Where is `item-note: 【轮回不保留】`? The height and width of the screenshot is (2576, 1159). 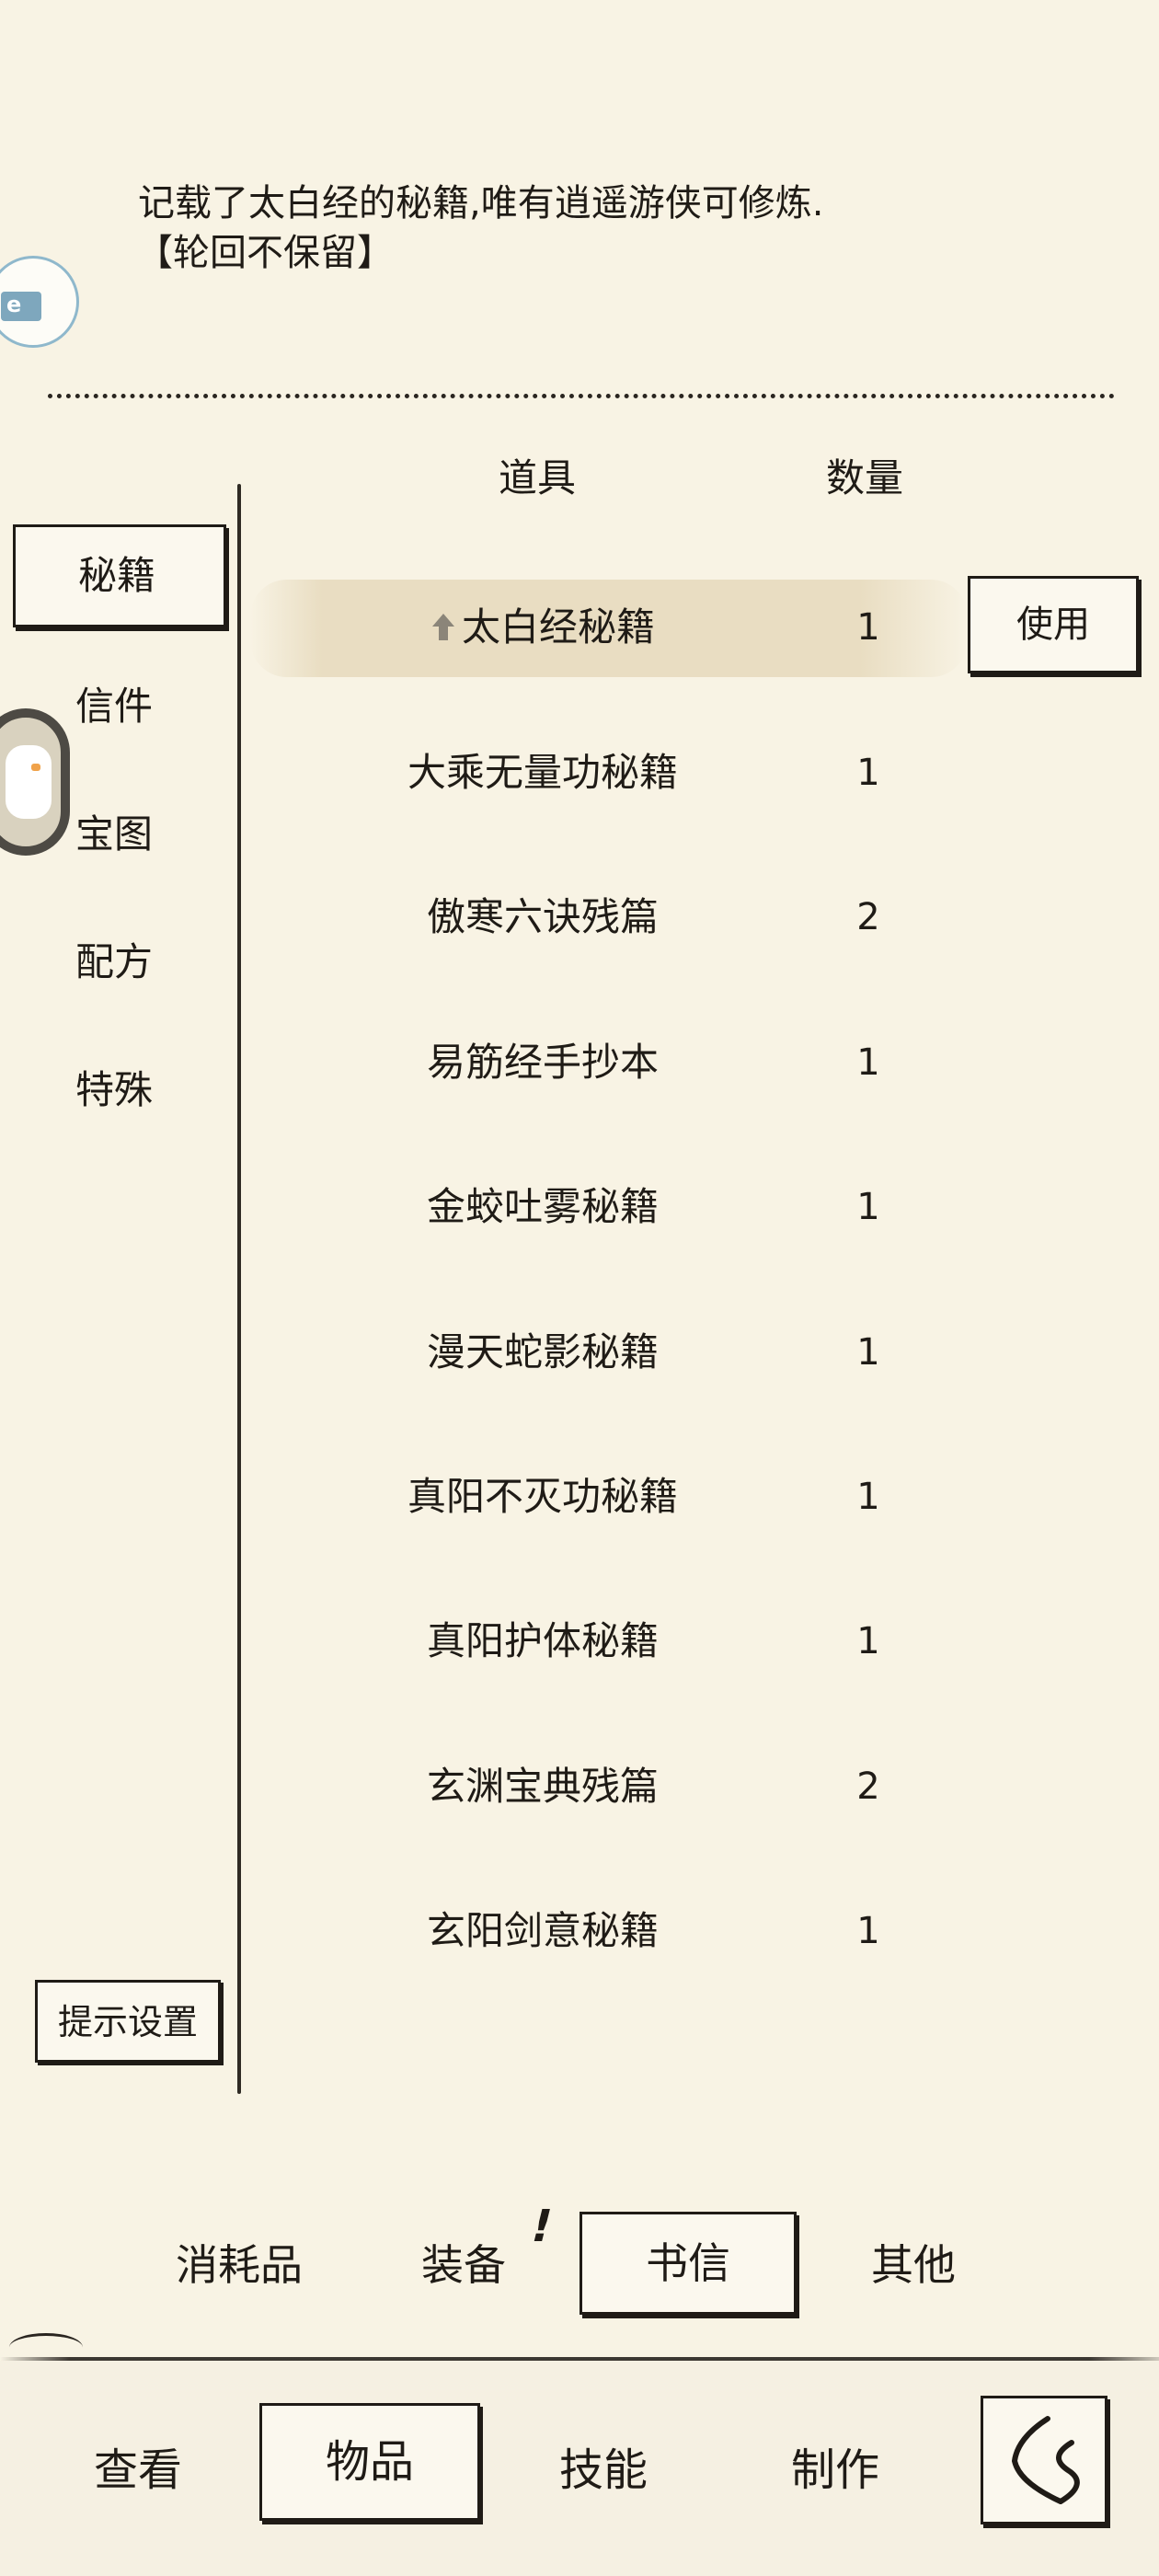
item-note: 【轮回不保留】 is located at coordinates (265, 253).